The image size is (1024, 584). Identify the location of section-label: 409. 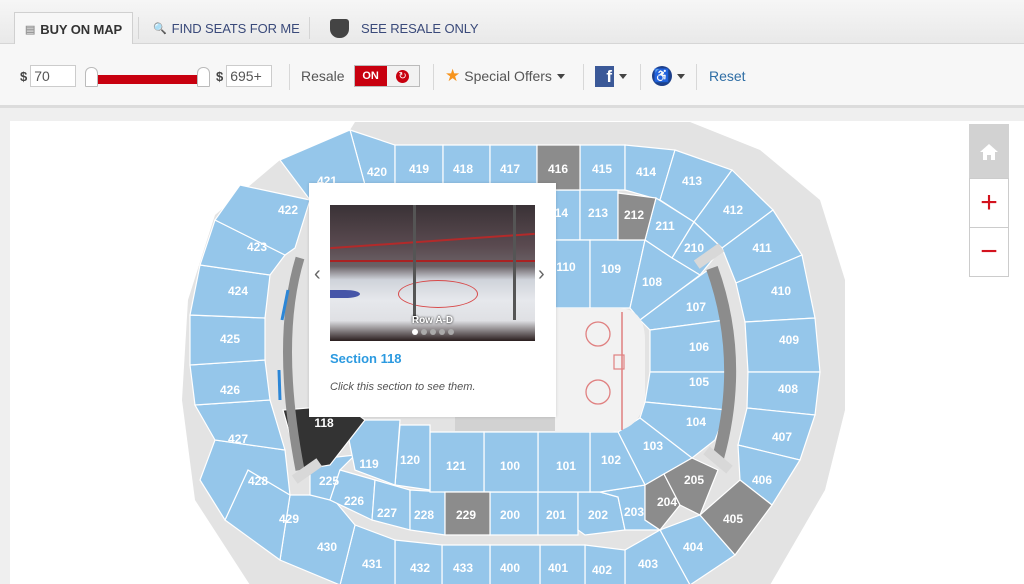
(789, 340).